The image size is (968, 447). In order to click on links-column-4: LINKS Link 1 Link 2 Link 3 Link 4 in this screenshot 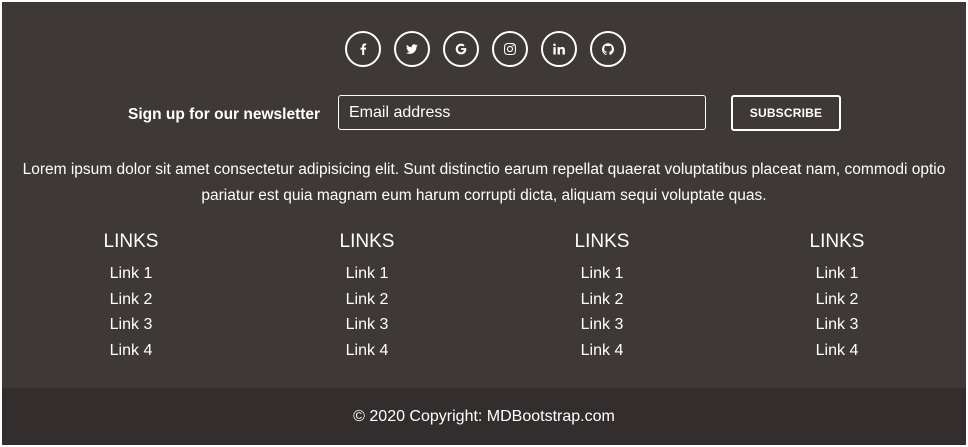, I will do `click(837, 296)`.